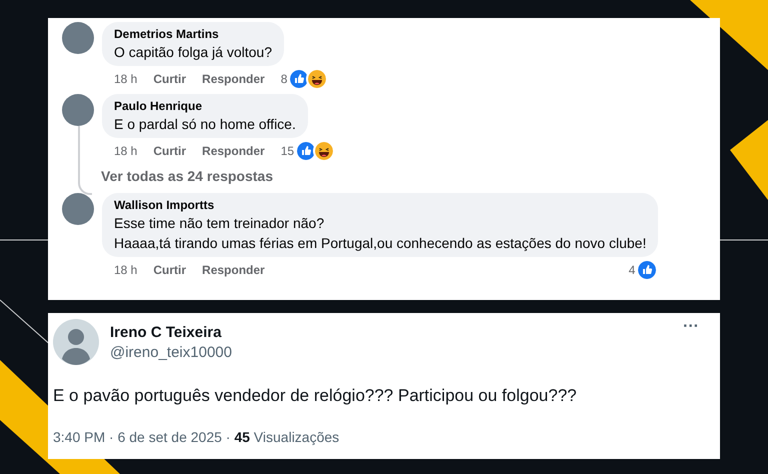 This screenshot has height=474, width=768. What do you see at coordinates (187, 176) in the screenshot?
I see `view-replies-link: Ver todas as 24 respostas` at bounding box center [187, 176].